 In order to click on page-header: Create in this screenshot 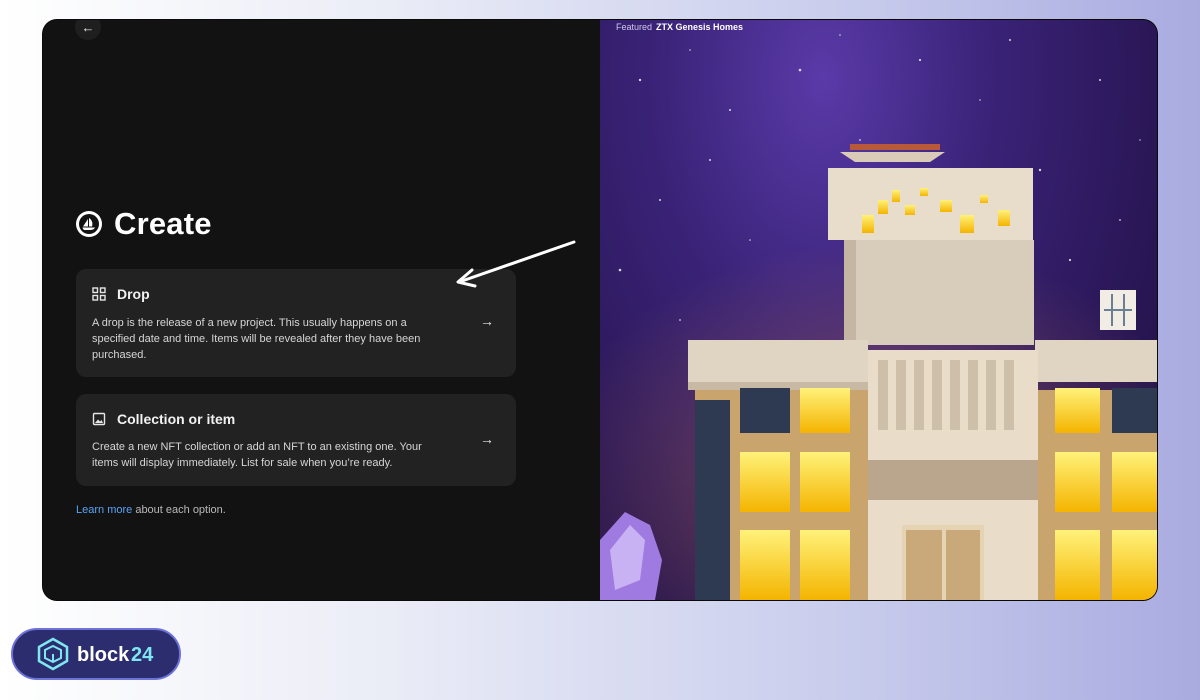, I will do `click(144, 224)`.